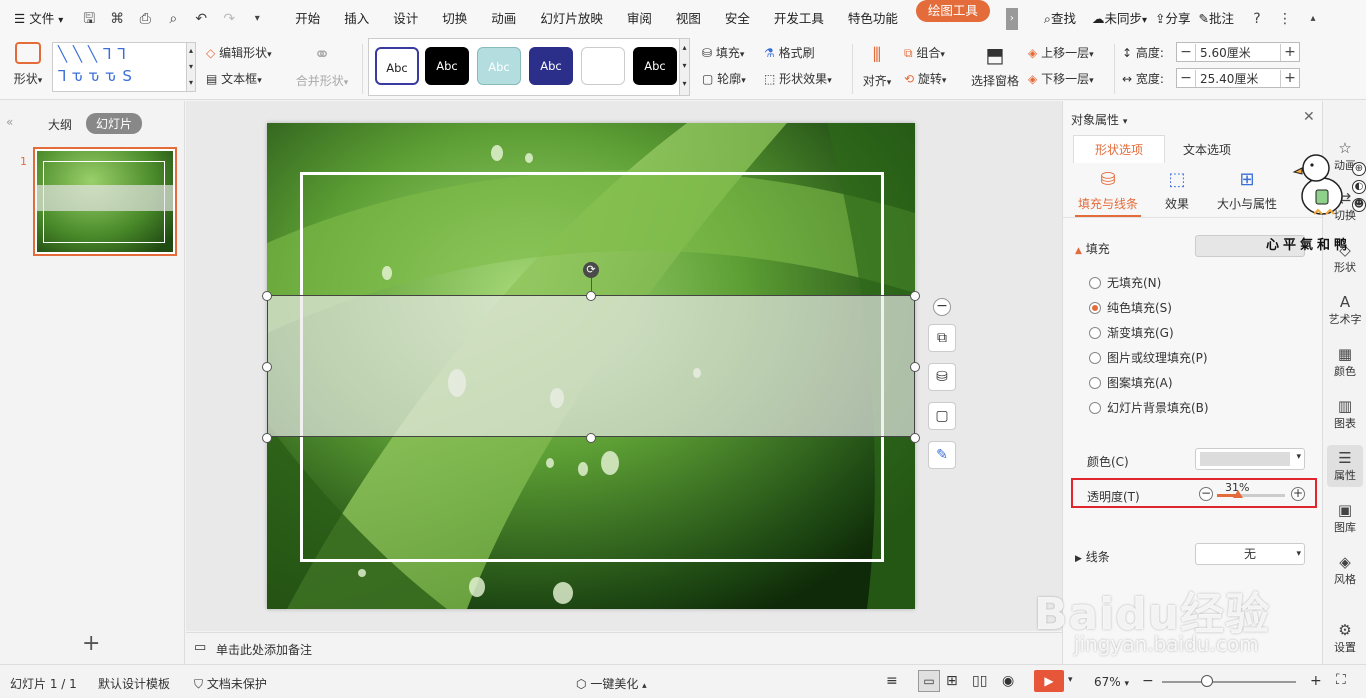 This screenshot has height=698, width=1366. Describe the element at coordinates (28, 64) in the screenshot. I see `shape-button: 形状▾` at that location.